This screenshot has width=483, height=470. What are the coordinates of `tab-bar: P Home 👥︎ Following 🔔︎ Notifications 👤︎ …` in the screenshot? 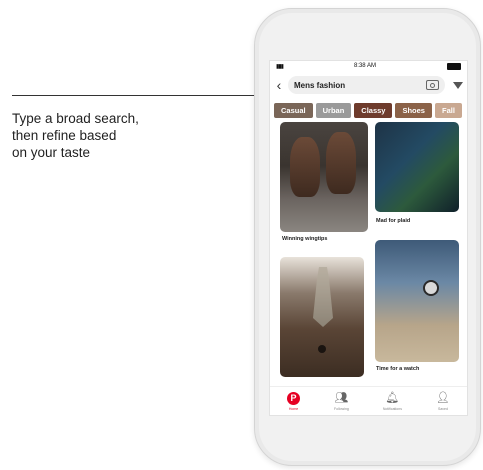 It's located at (368, 400).